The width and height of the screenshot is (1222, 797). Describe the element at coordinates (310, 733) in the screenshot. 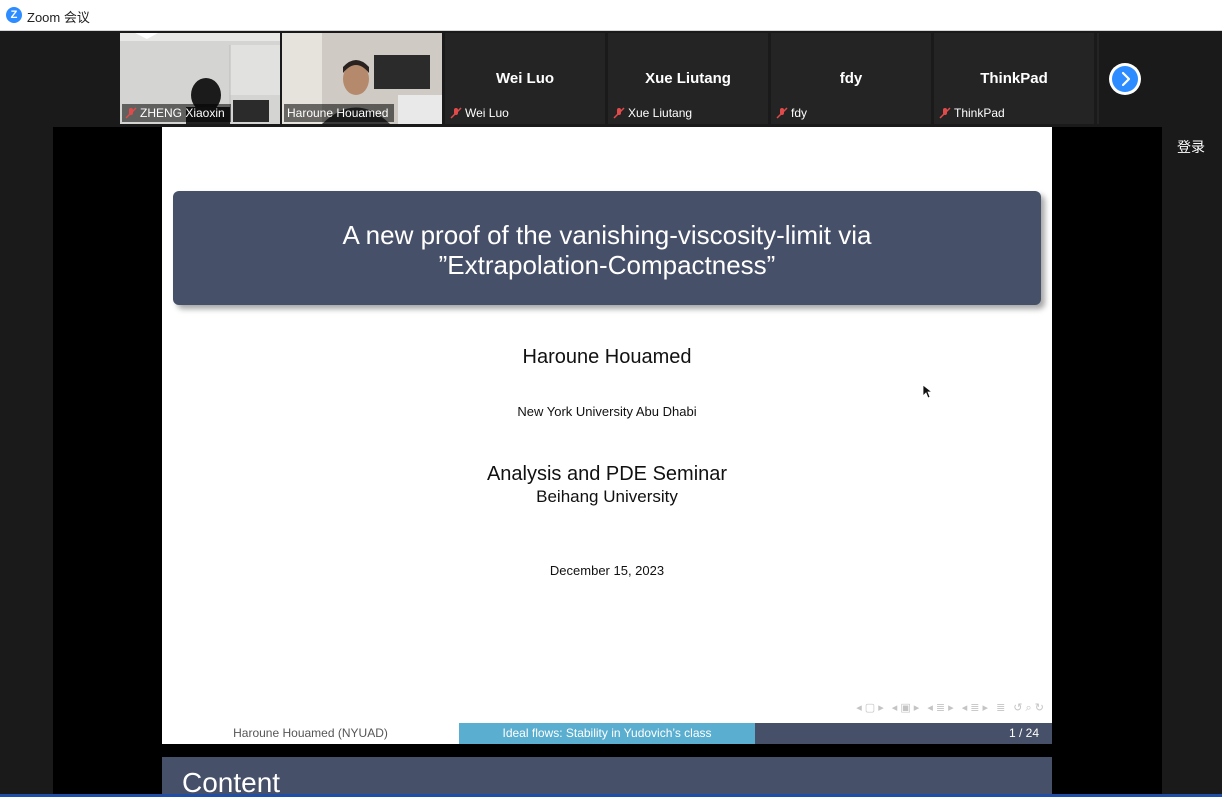

I see `footline-author: Haroune Houamed (NYUAD)` at that location.